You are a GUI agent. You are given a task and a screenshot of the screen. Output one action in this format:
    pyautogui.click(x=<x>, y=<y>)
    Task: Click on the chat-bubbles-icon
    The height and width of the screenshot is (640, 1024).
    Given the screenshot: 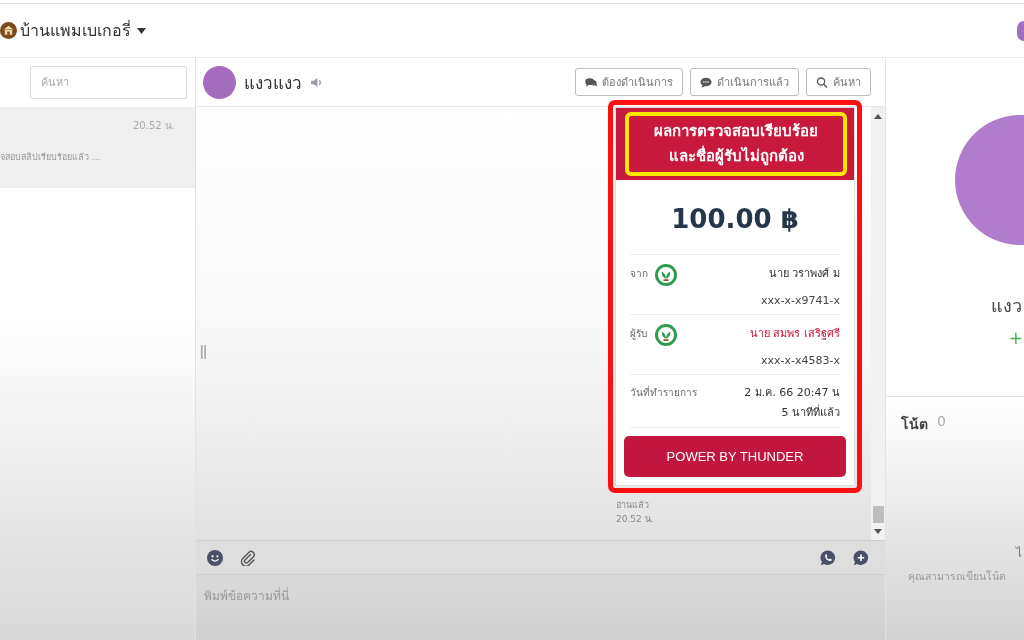 What is the action you would take?
    pyautogui.click(x=591, y=82)
    